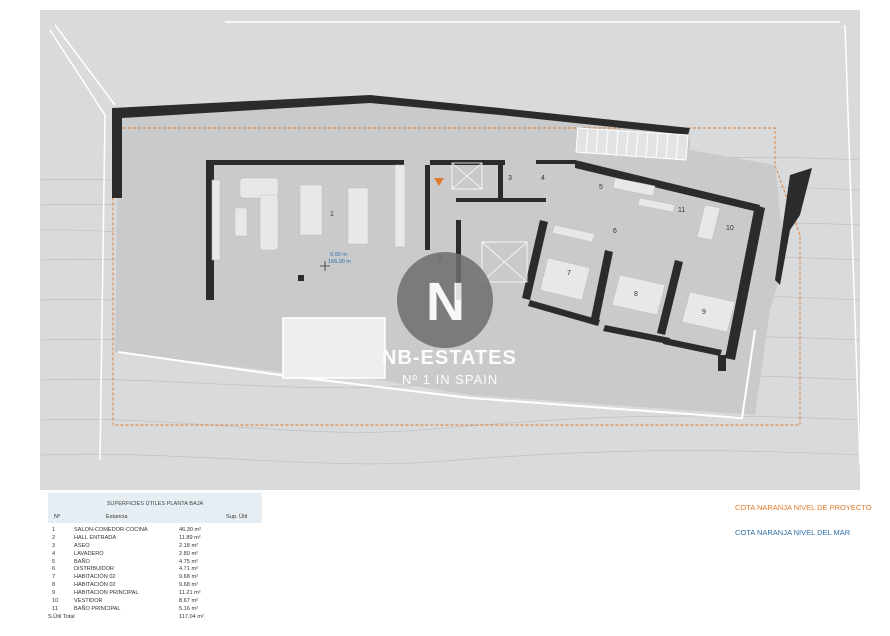  I want to click on row-area: 4.71 m², so click(188, 569).